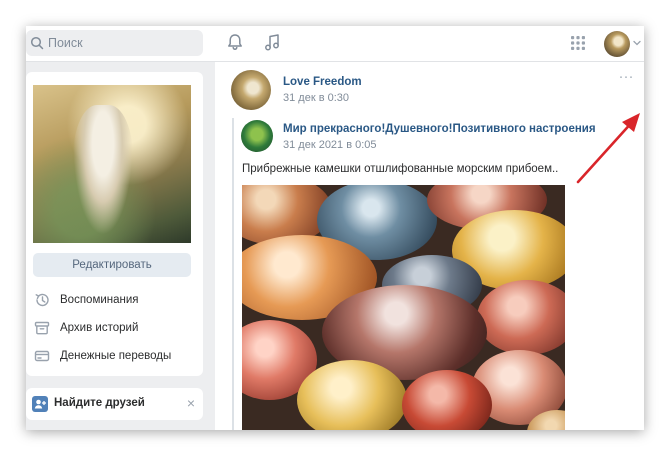  I want to click on user-plus-glyph, so click(40, 404).